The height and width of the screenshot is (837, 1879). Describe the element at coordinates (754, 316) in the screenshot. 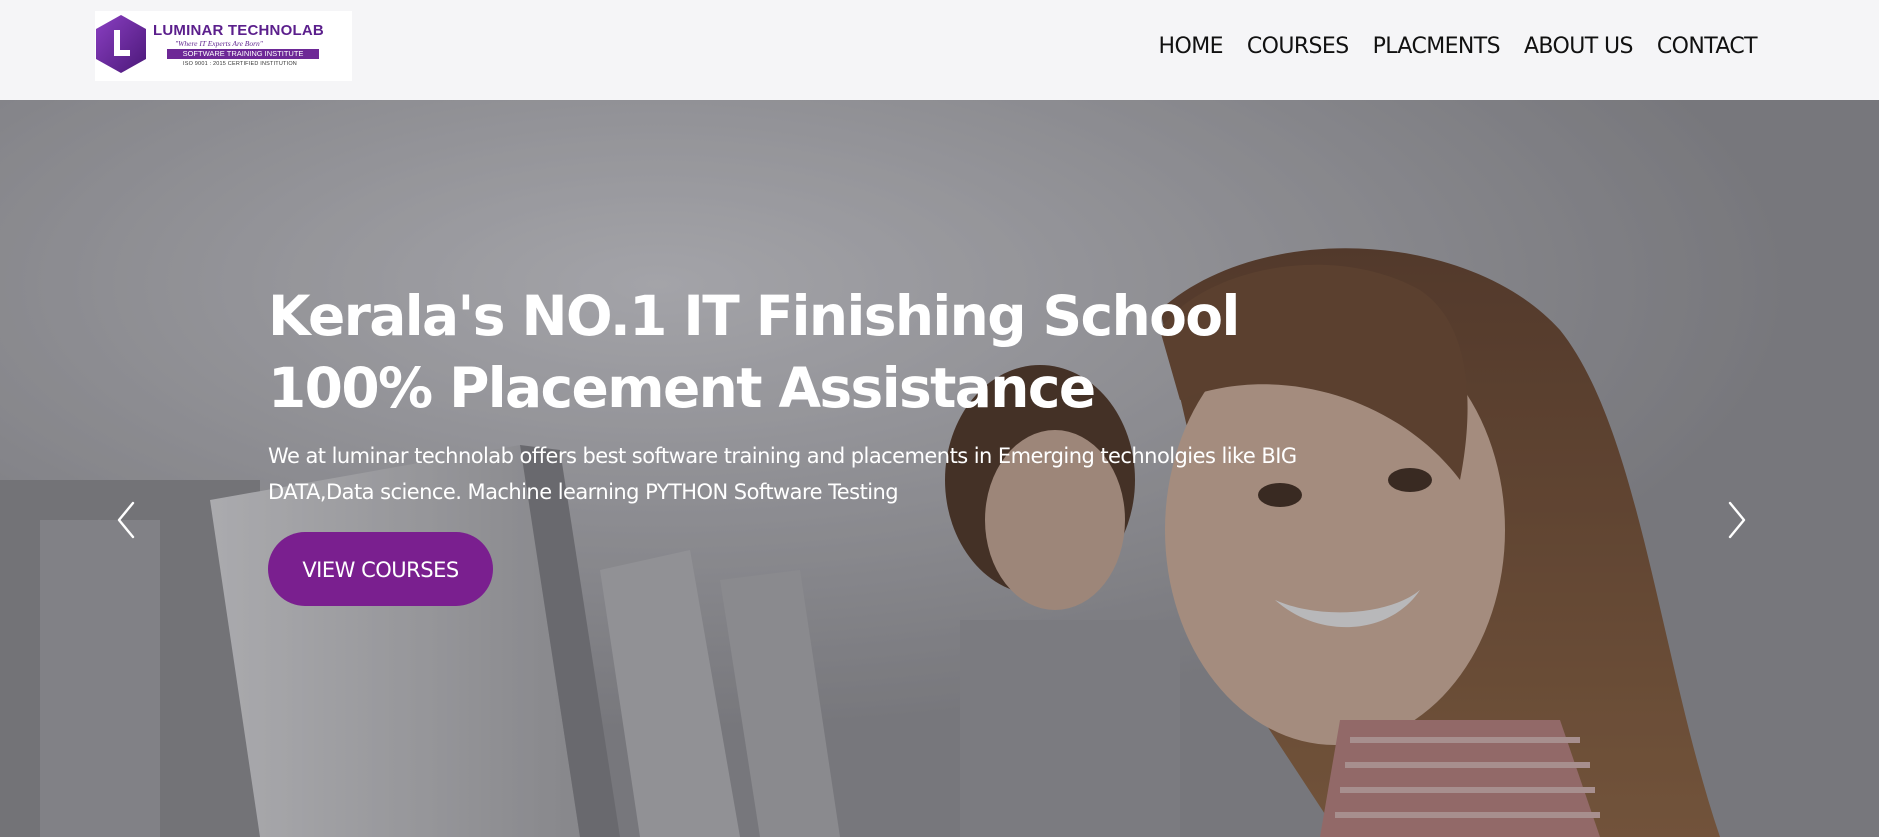

I see `hero-title-line-1: Kerala's NO.1 IT Finishing School` at that location.